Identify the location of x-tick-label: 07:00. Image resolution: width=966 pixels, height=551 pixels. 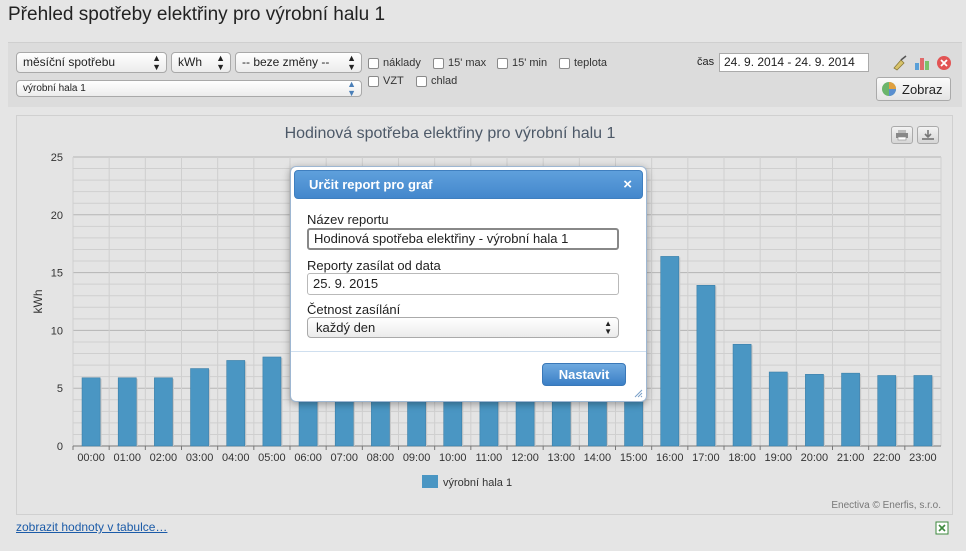
(344, 458).